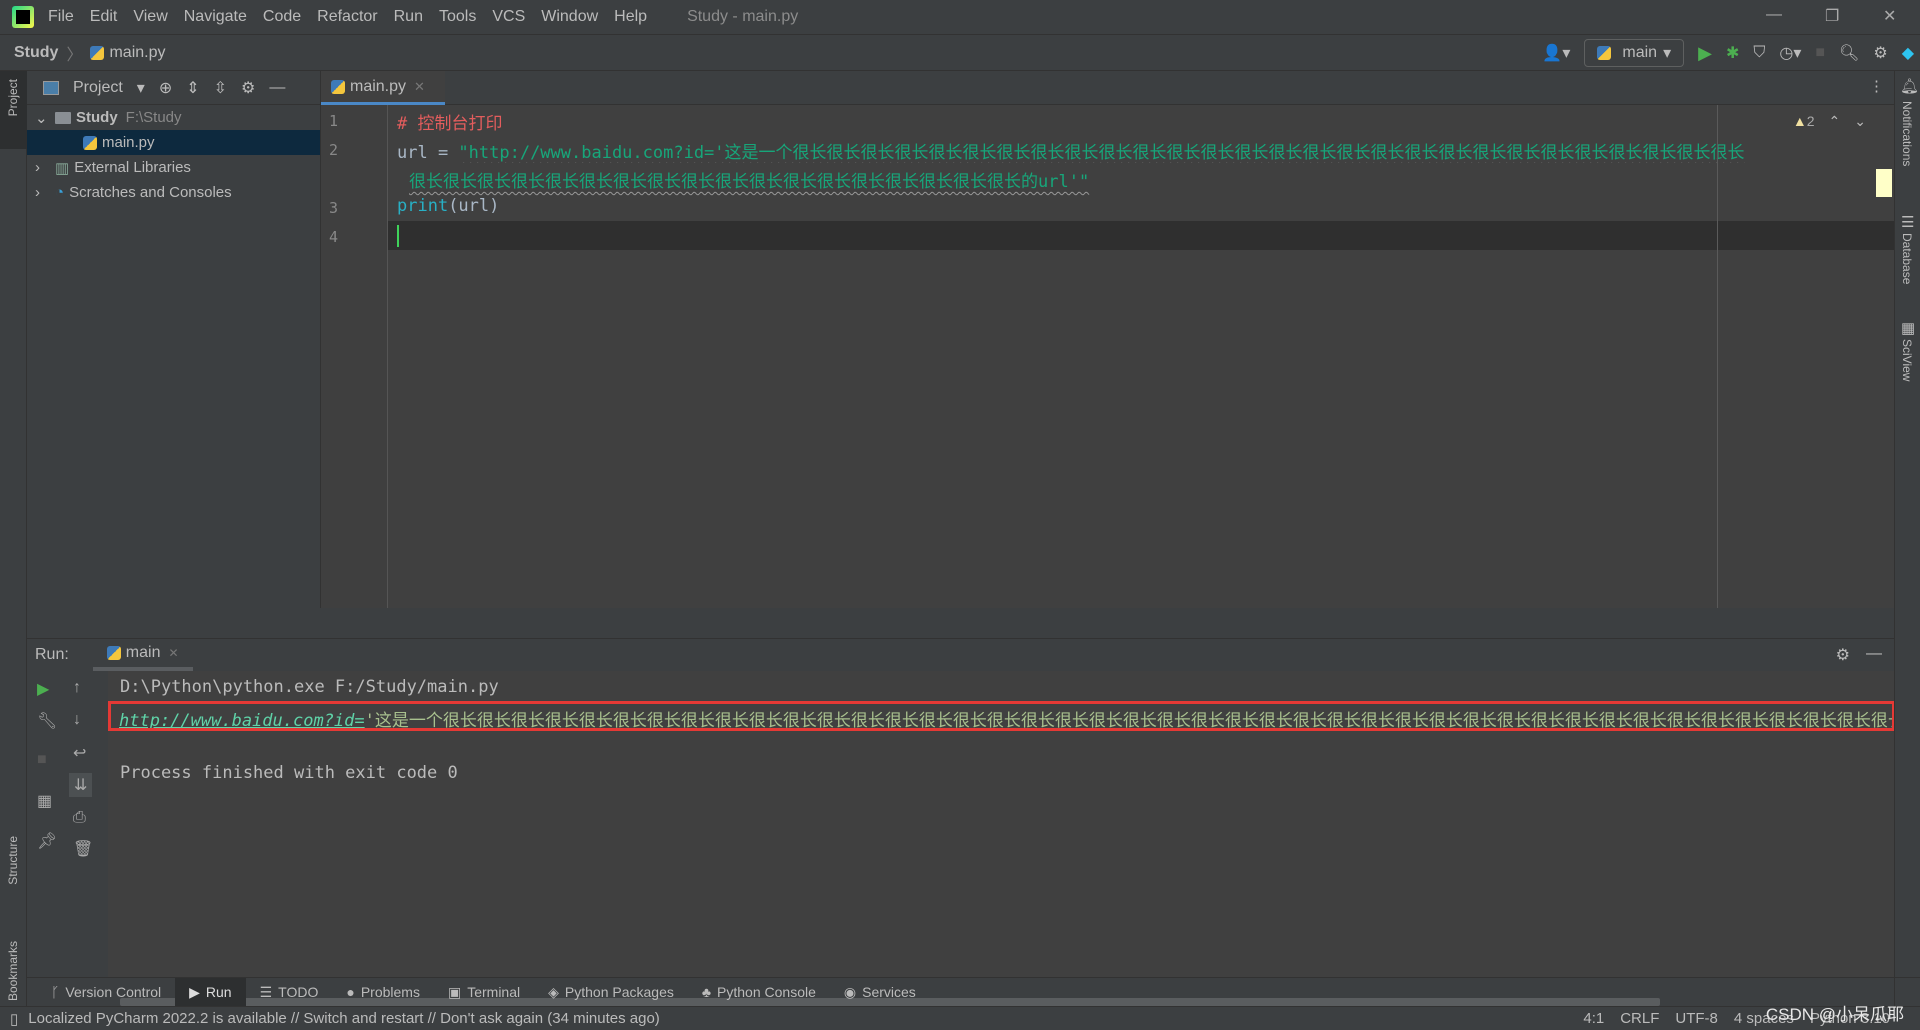 This screenshot has width=1920, height=1030. What do you see at coordinates (23, 17) in the screenshot?
I see `pycharm-logo` at bounding box center [23, 17].